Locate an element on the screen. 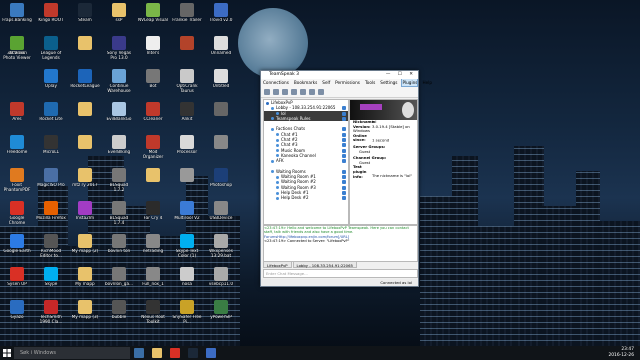 The width and height of the screenshot is (640, 360). desktop-icon: Processor is located at coordinates (187, 149).